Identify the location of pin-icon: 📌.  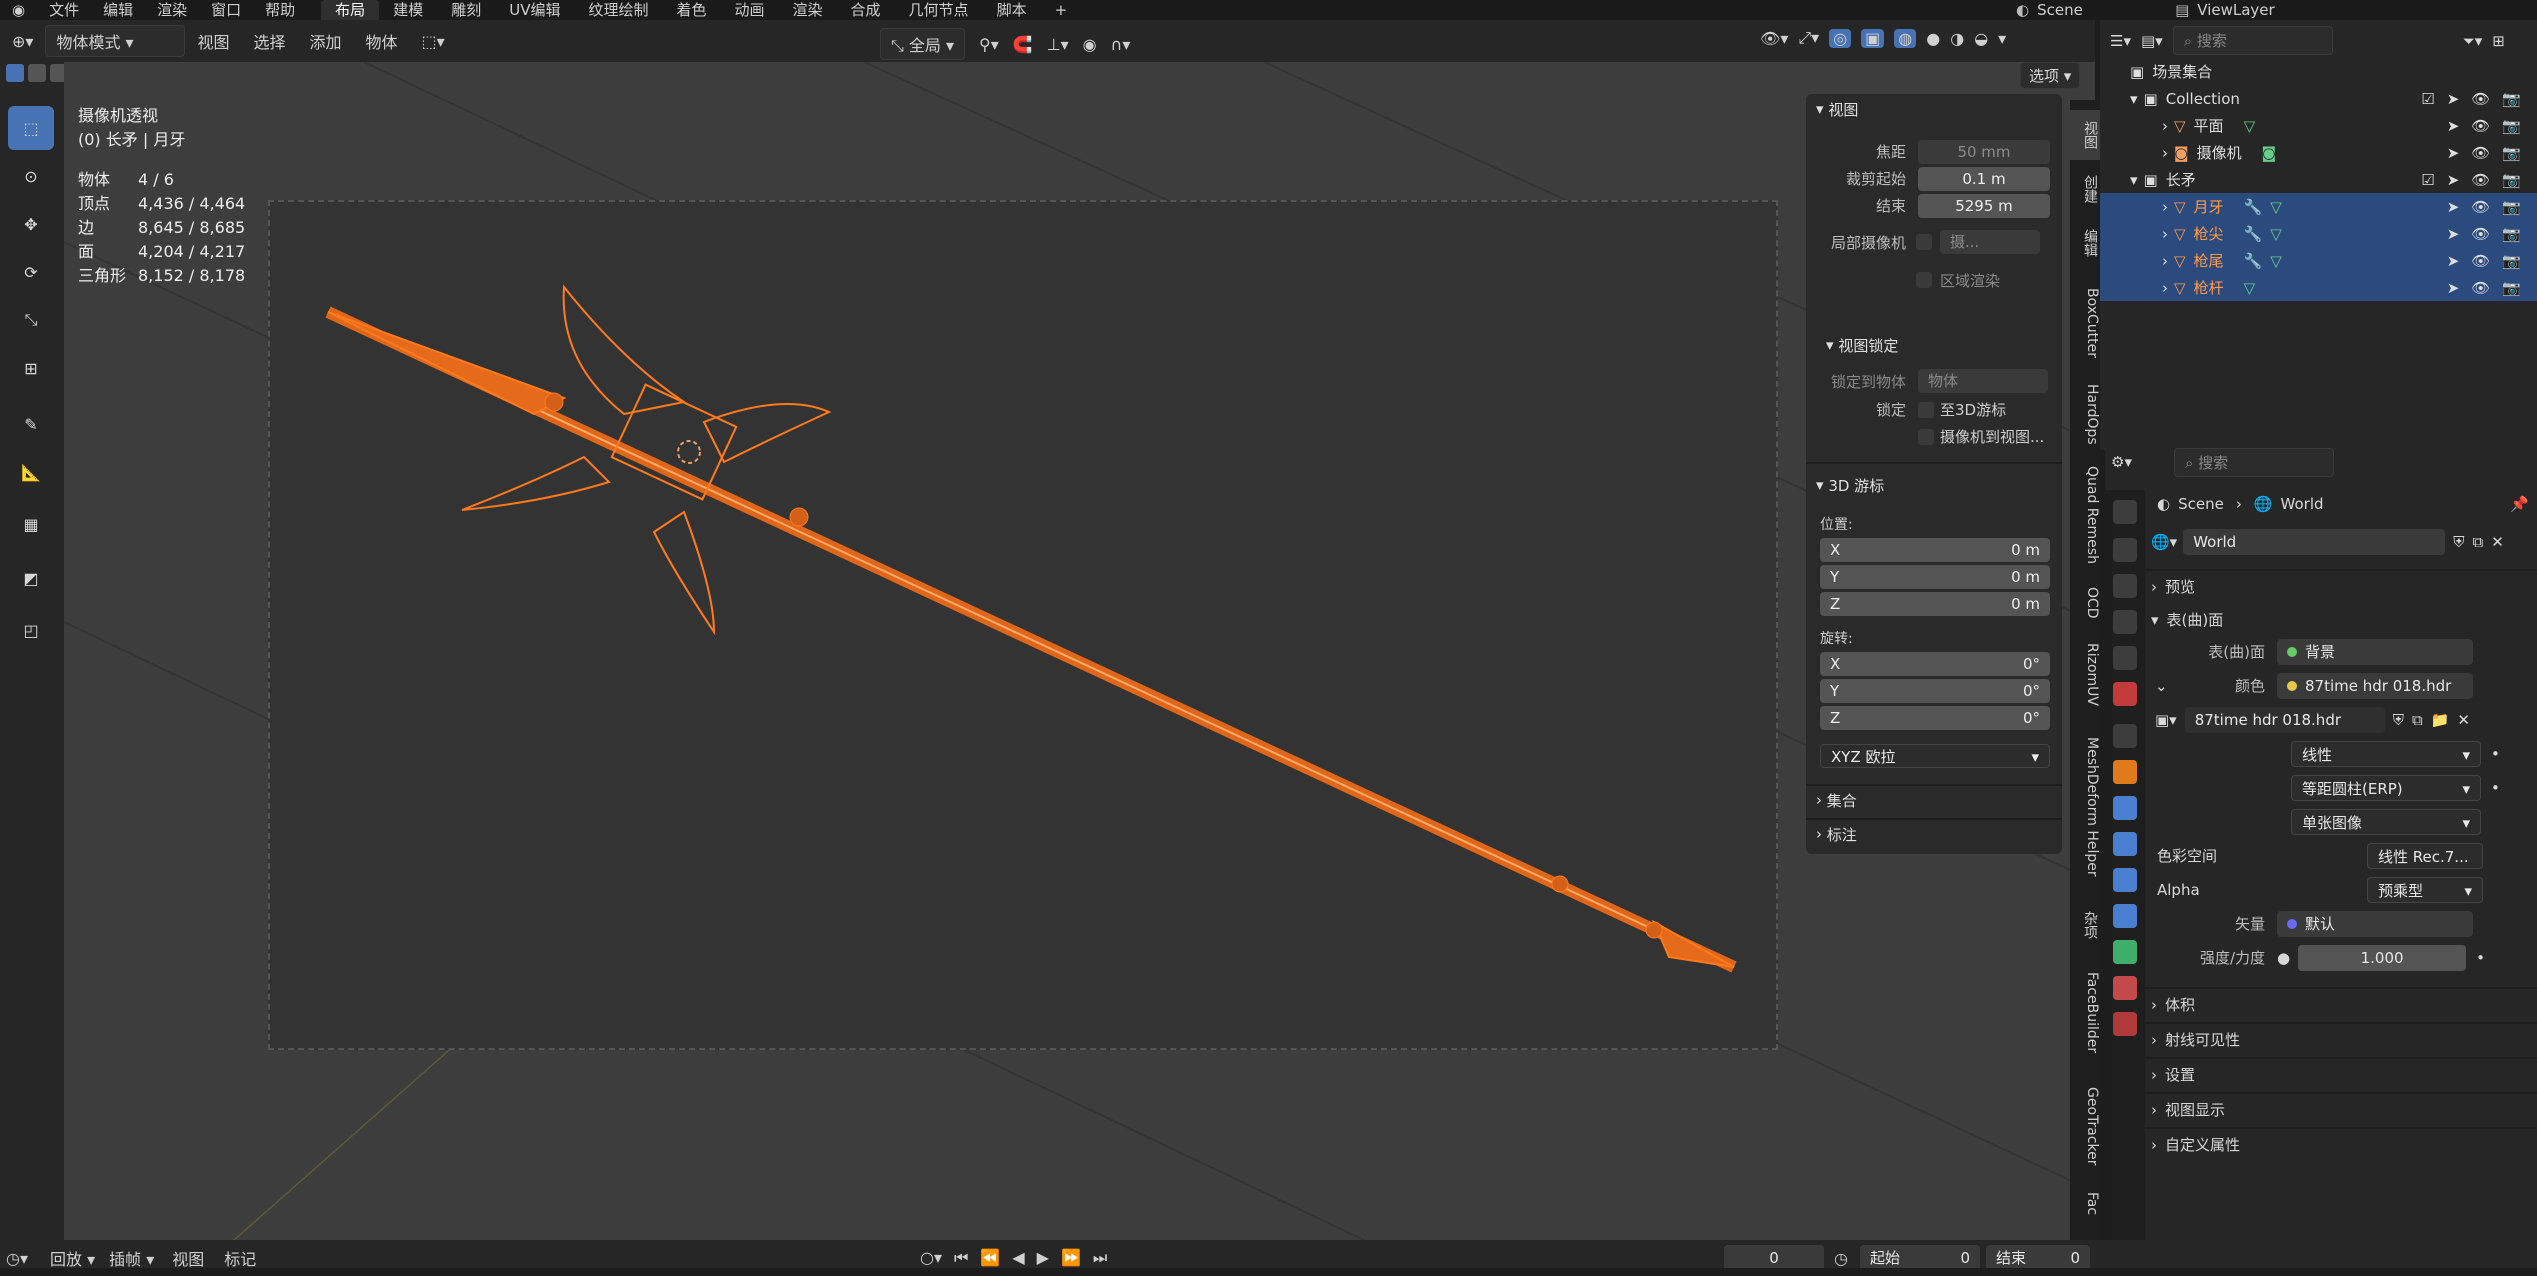
(2519, 504).